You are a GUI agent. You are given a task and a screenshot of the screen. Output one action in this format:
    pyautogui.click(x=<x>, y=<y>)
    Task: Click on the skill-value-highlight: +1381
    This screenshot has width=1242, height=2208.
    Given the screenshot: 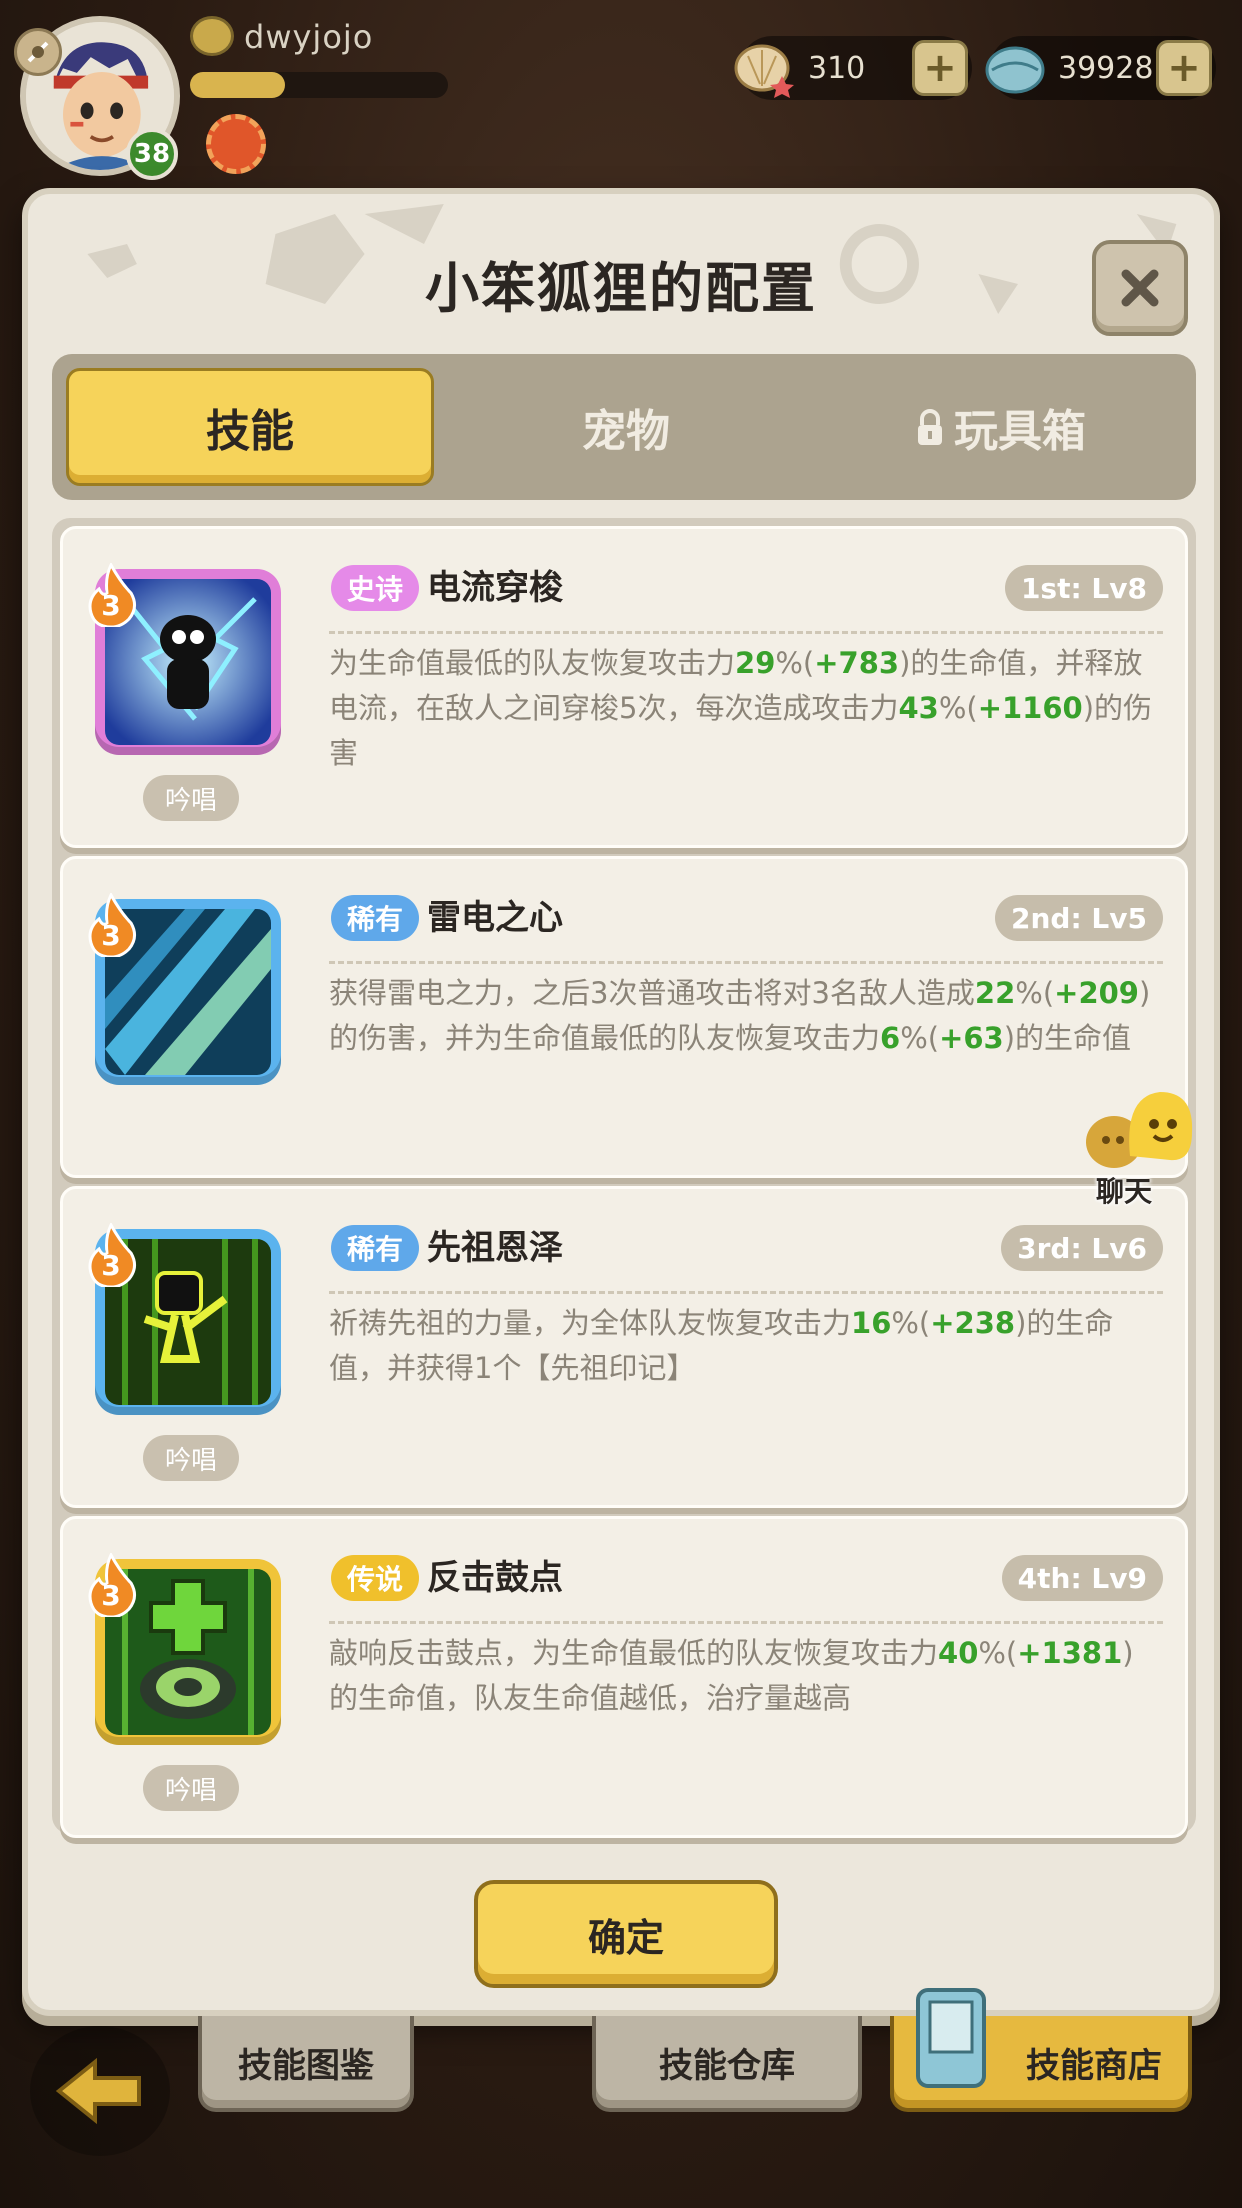 What is the action you would take?
    pyautogui.click(x=1070, y=1653)
    